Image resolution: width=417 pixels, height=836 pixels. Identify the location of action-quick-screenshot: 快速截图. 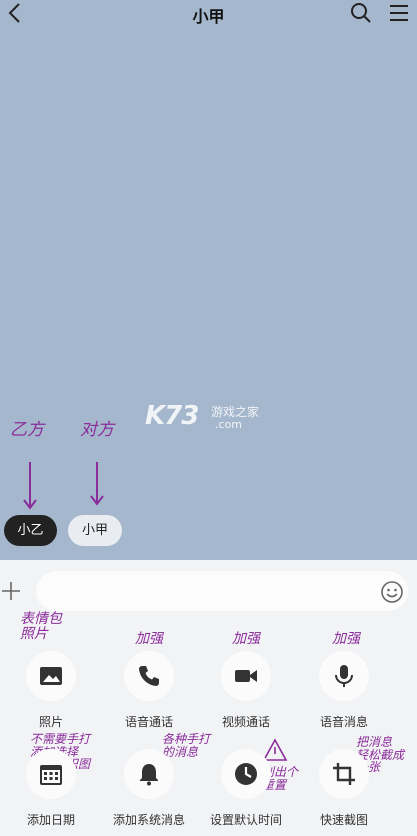
(344, 788).